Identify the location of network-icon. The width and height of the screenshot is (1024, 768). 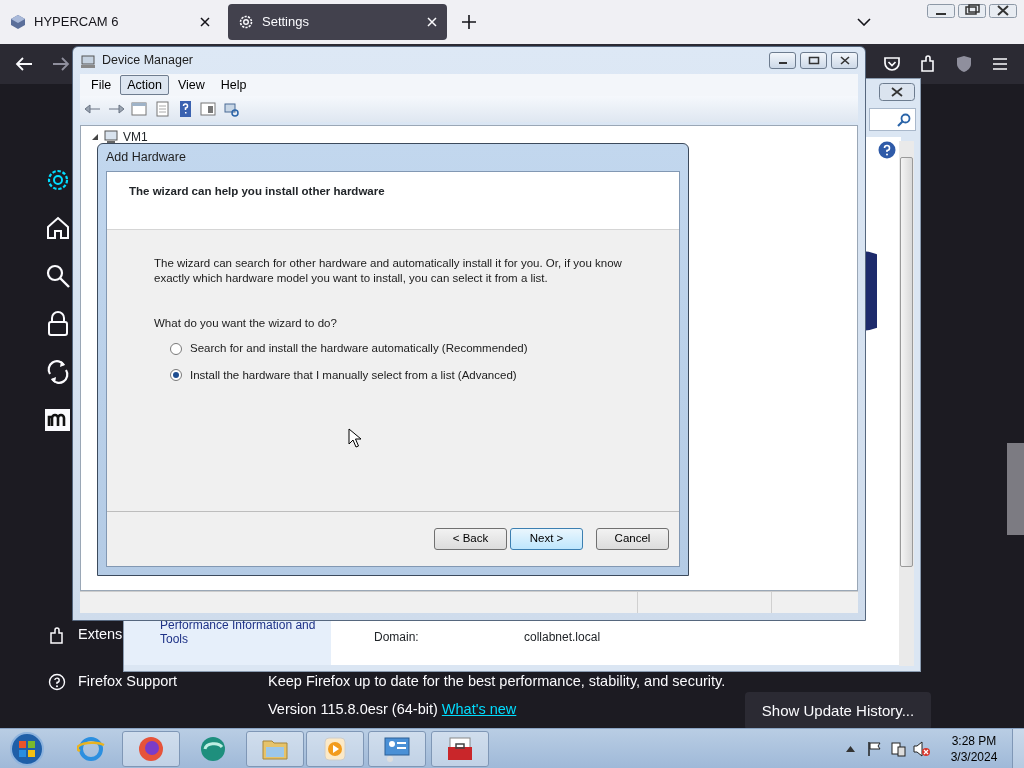
(898, 749).